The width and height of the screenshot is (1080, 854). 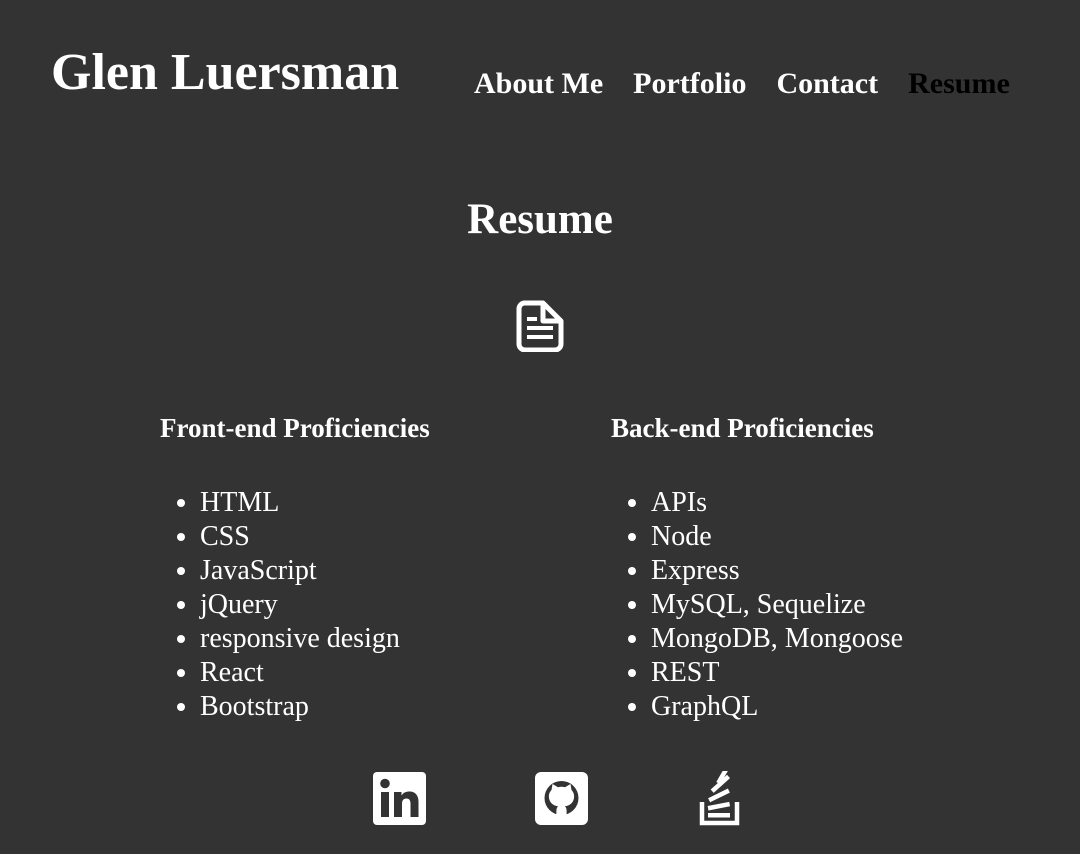 What do you see at coordinates (777, 639) in the screenshot?
I see `list-item: MongoDB, Mongoose` at bounding box center [777, 639].